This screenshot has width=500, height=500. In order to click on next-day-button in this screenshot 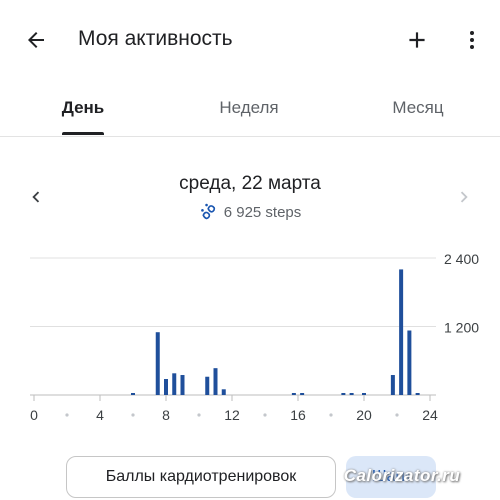, I will do `click(464, 197)`.